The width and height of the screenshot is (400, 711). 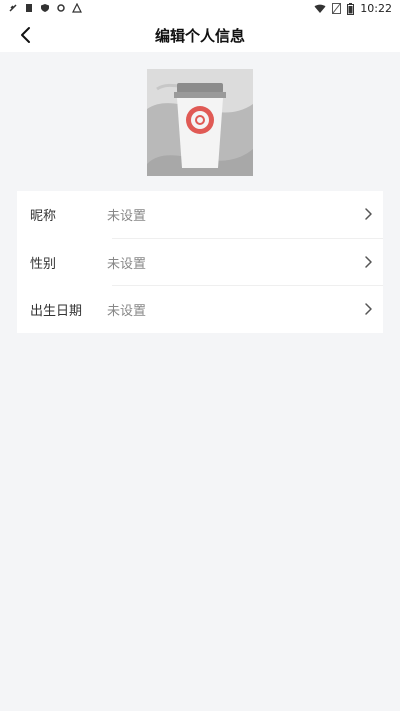 I want to click on gender-row: 性别 未设置, so click(x=200, y=262).